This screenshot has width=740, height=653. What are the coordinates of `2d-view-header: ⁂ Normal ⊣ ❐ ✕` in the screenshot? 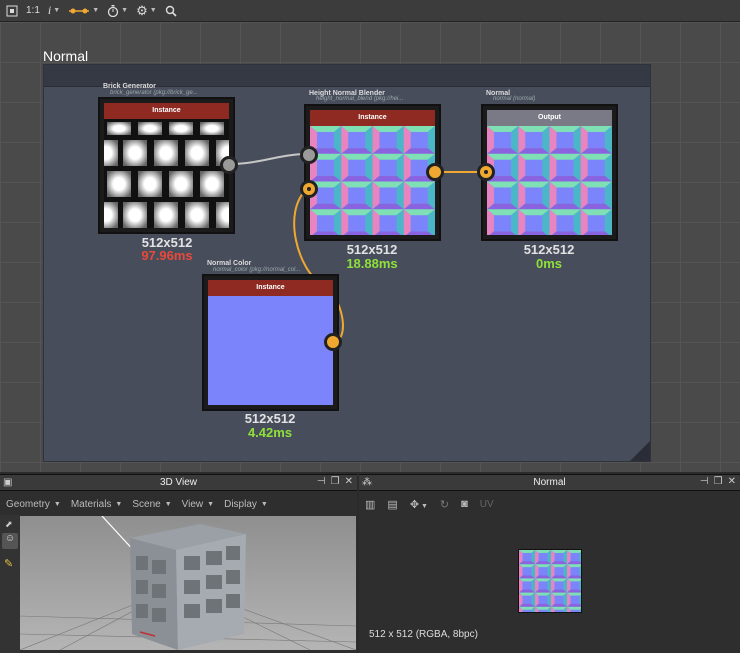 It's located at (549, 483).